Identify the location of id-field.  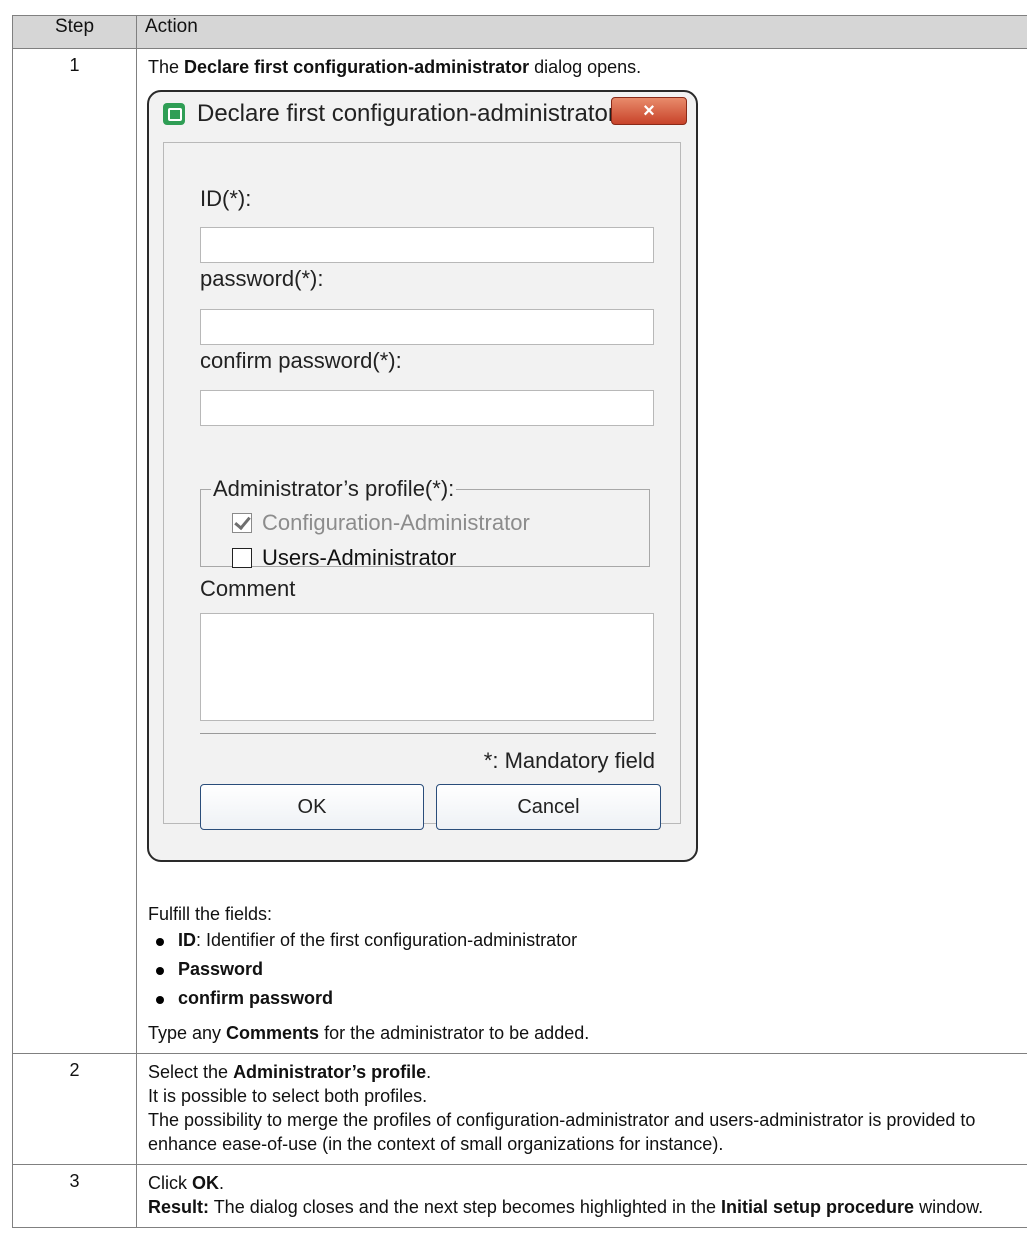
(427, 245).